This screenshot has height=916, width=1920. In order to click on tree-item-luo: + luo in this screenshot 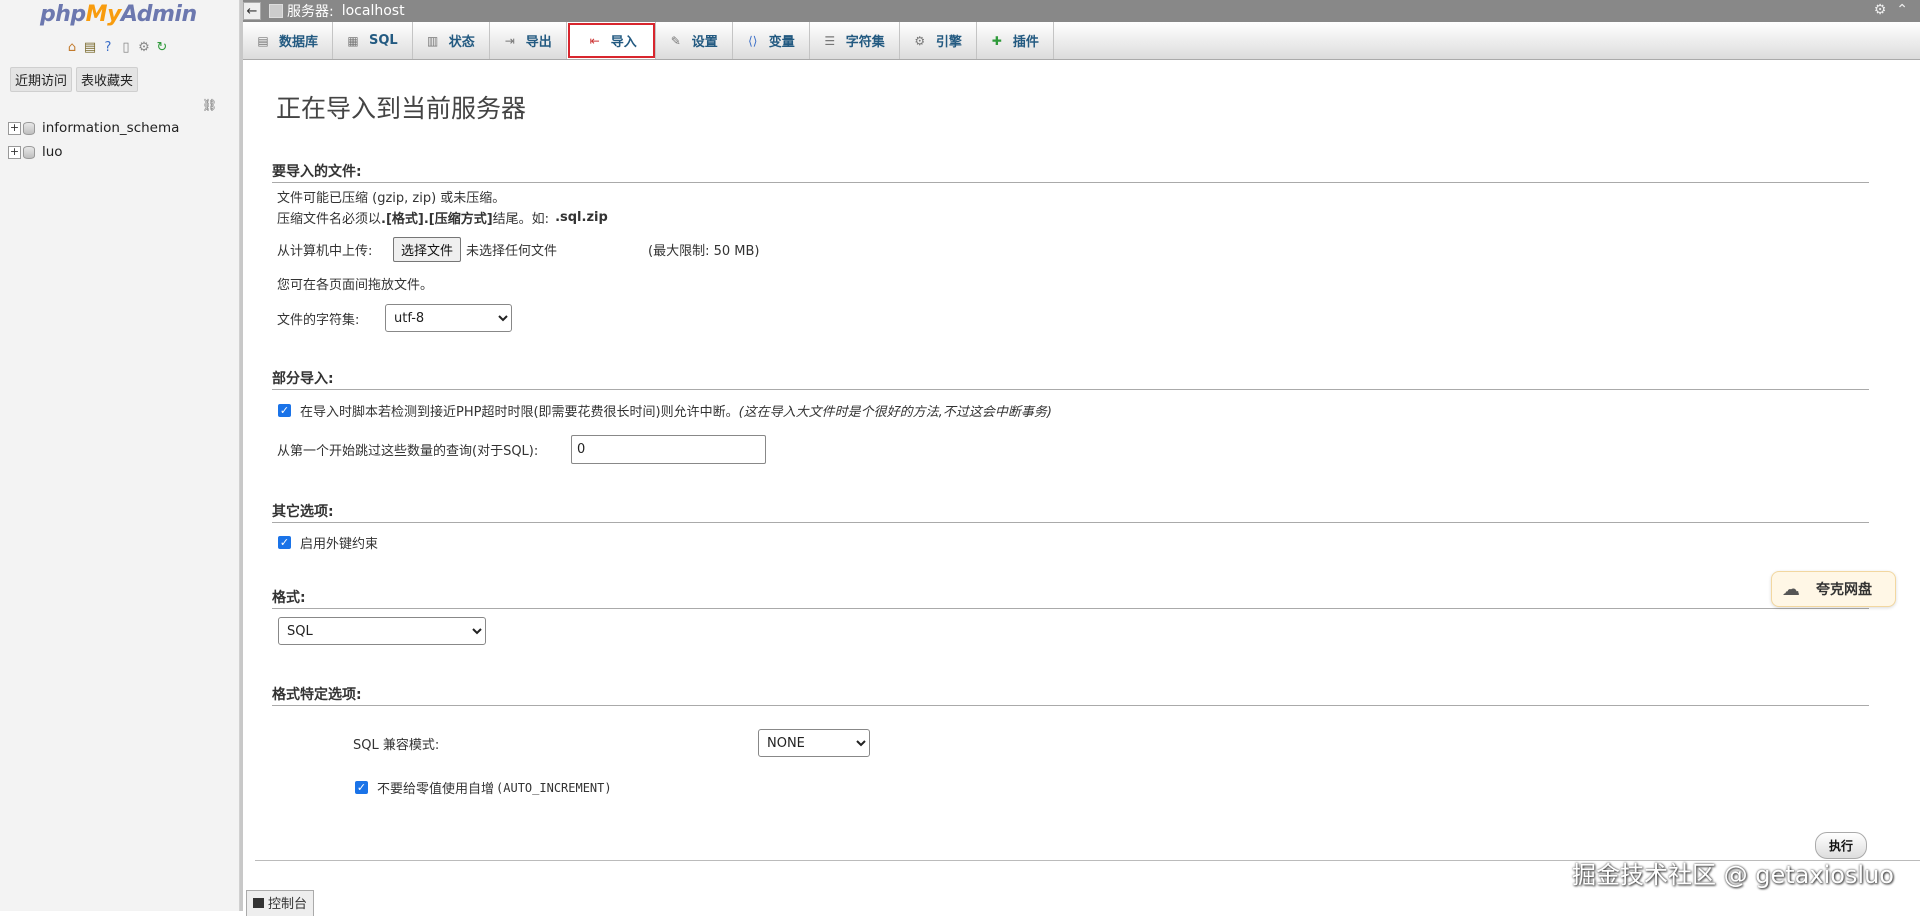, I will do `click(93, 152)`.